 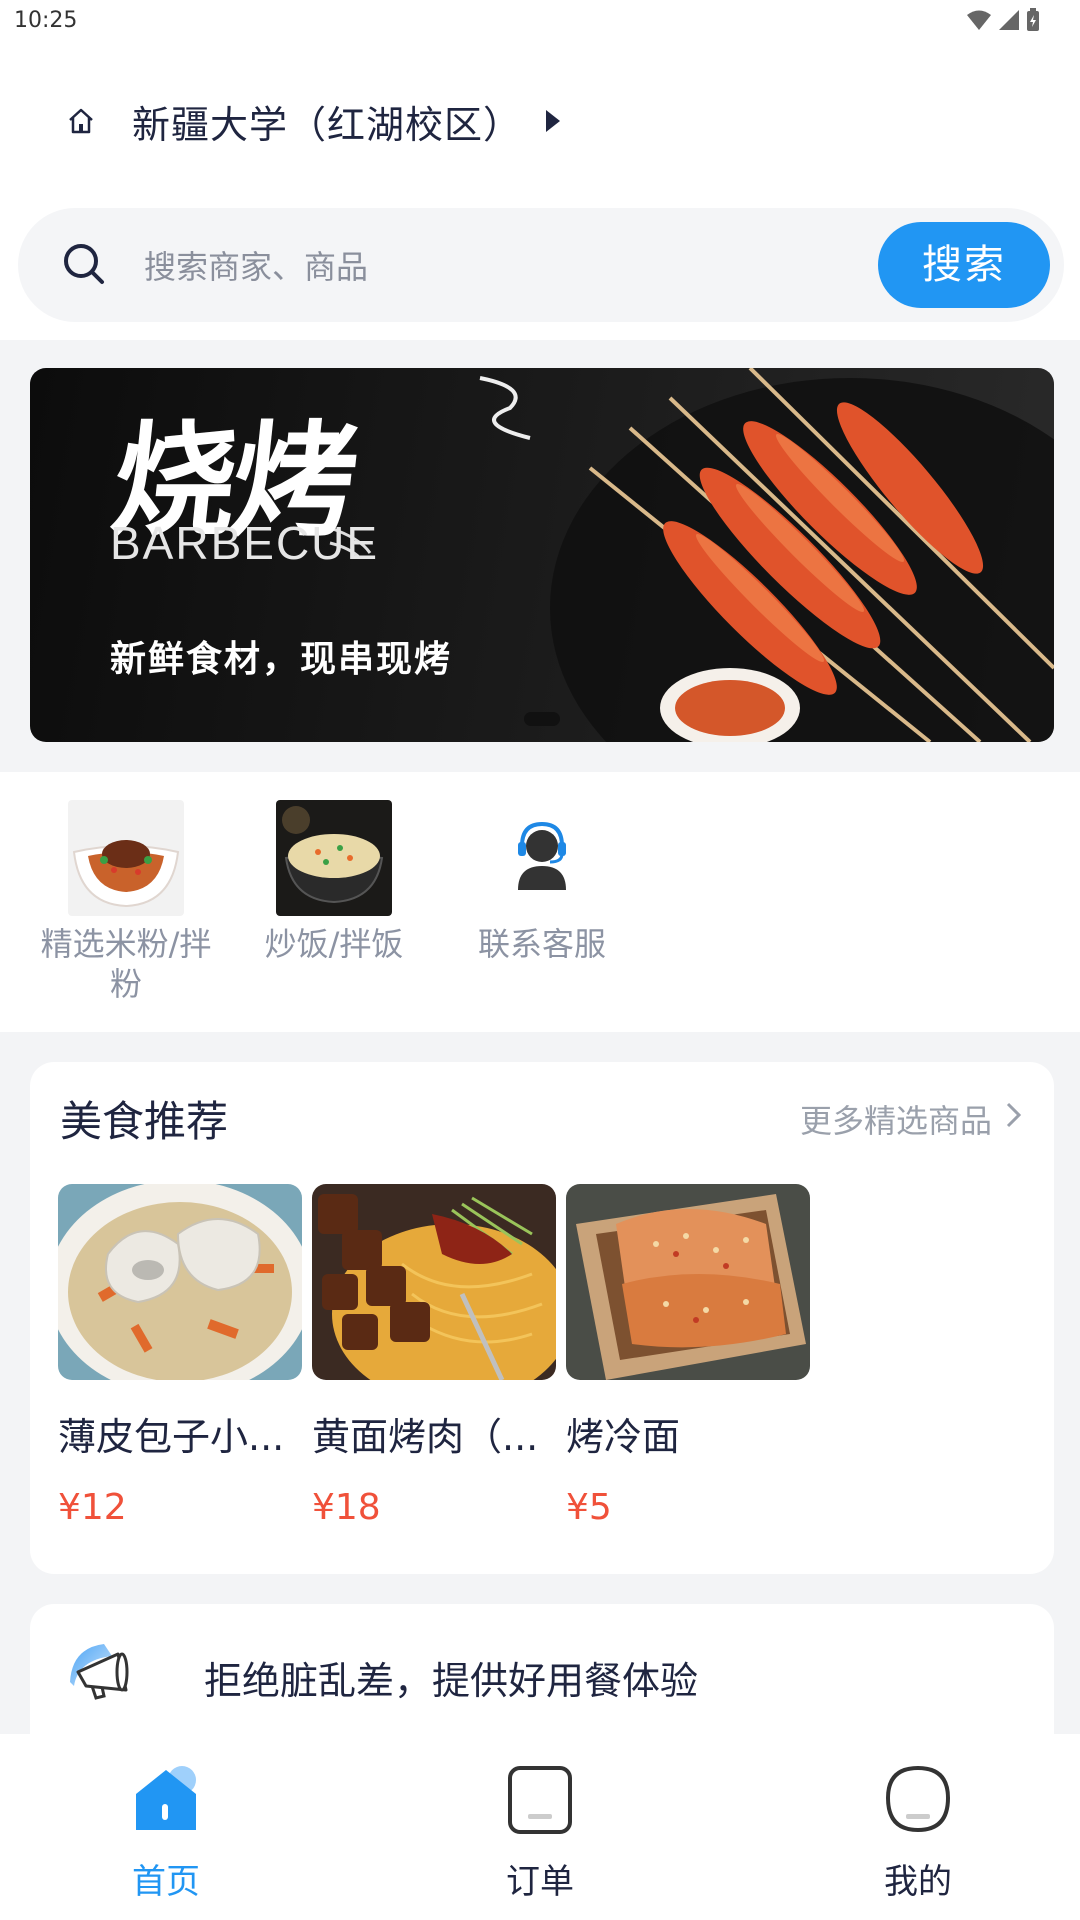 I want to click on status-icons, so click(x=1003, y=20).